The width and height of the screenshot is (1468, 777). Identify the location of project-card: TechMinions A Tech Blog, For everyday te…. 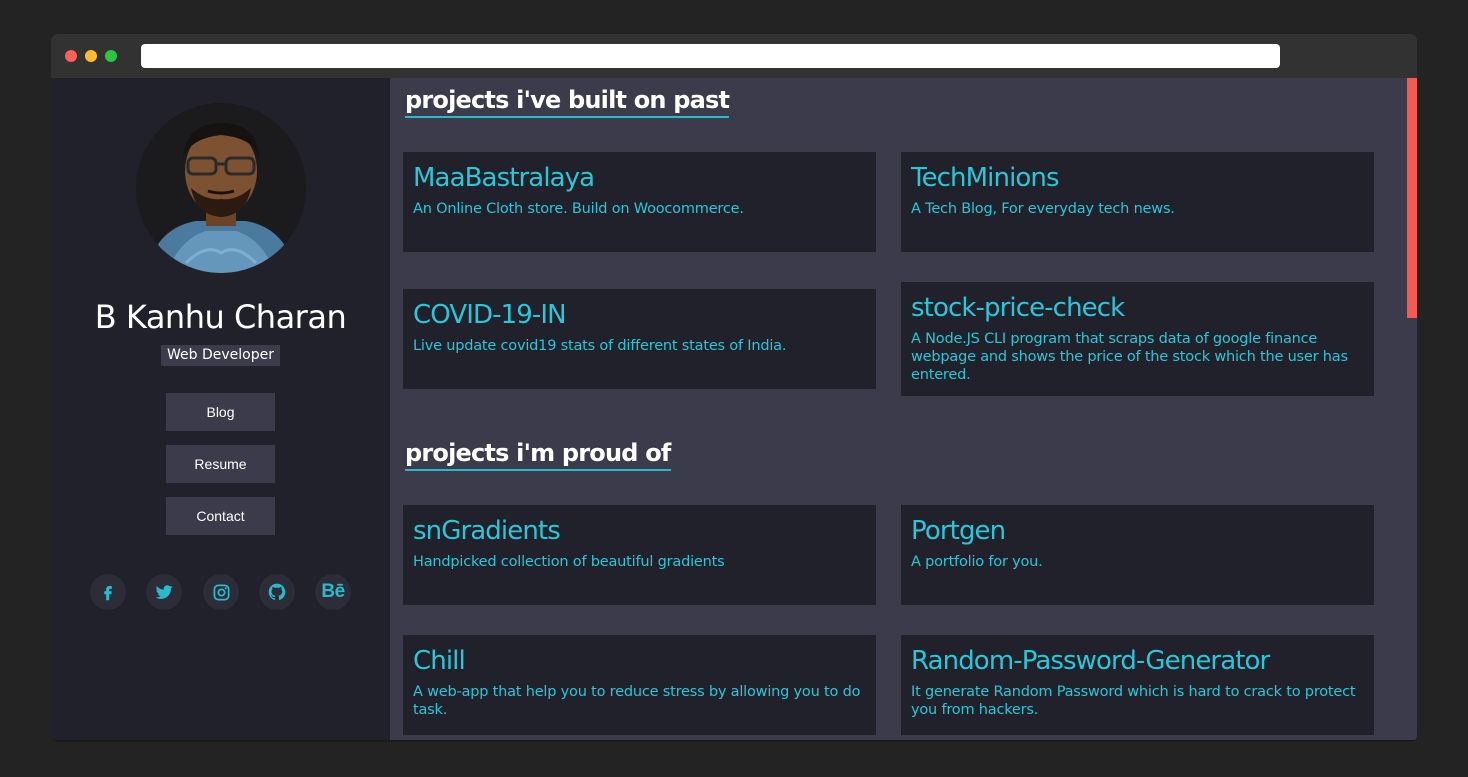
(1137, 202).